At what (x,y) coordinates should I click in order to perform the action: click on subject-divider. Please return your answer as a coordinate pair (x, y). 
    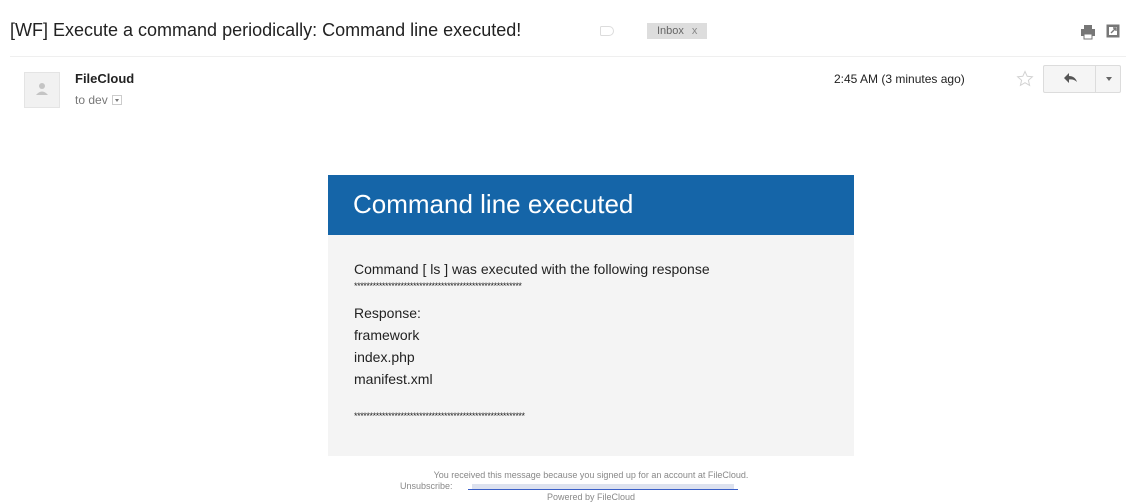
    Looking at the image, I should click on (568, 56).